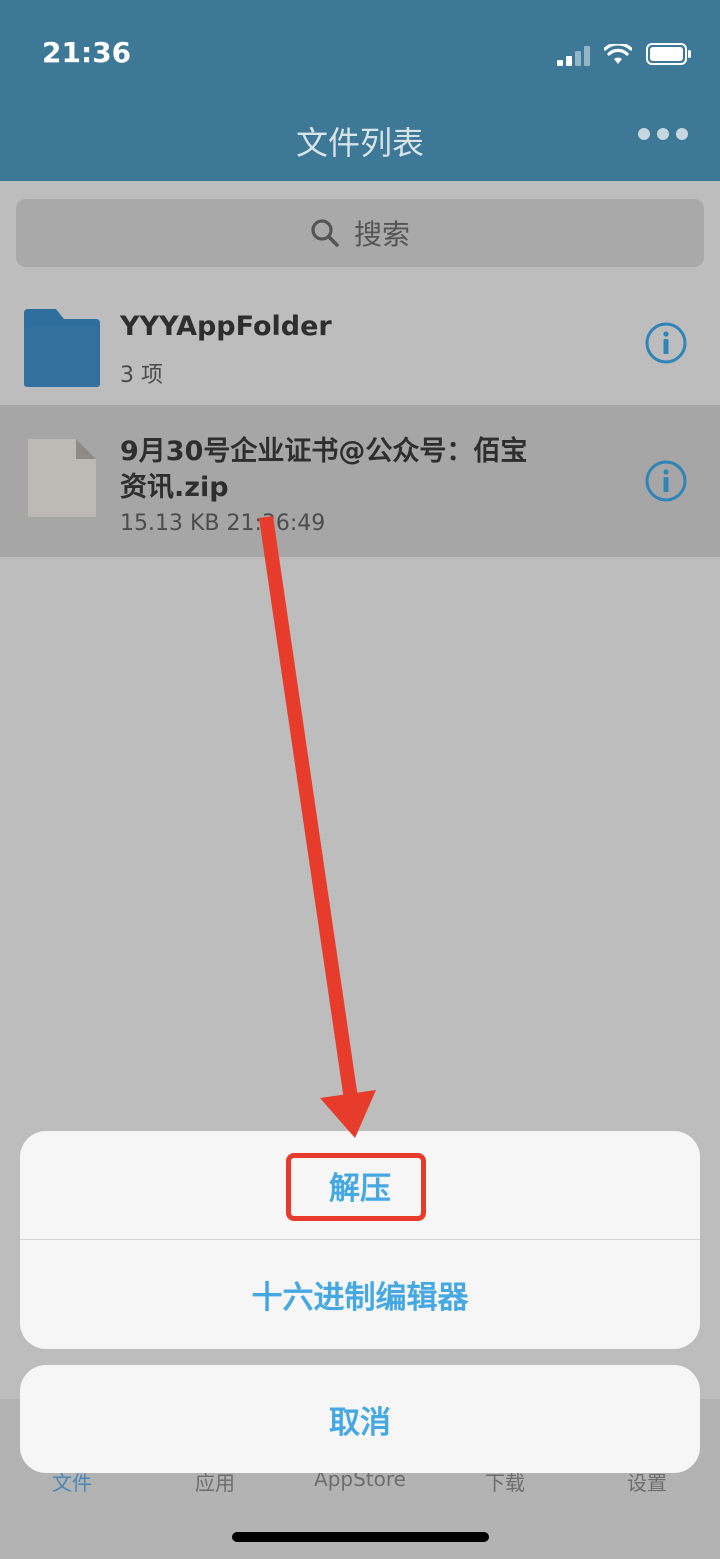 Image resolution: width=720 pixels, height=1559 pixels. I want to click on annotation-arrow-icon, so click(317, 827).